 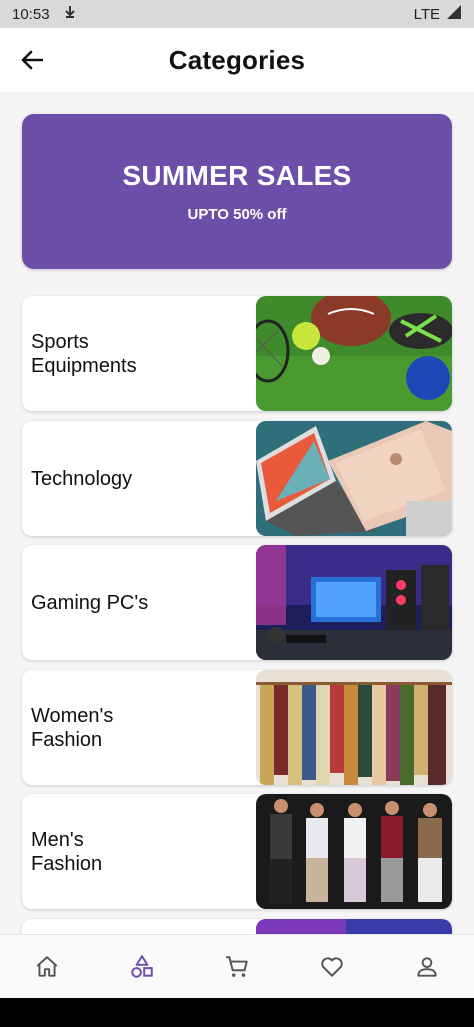 What do you see at coordinates (354, 602) in the screenshot?
I see `category-image-gaming` at bounding box center [354, 602].